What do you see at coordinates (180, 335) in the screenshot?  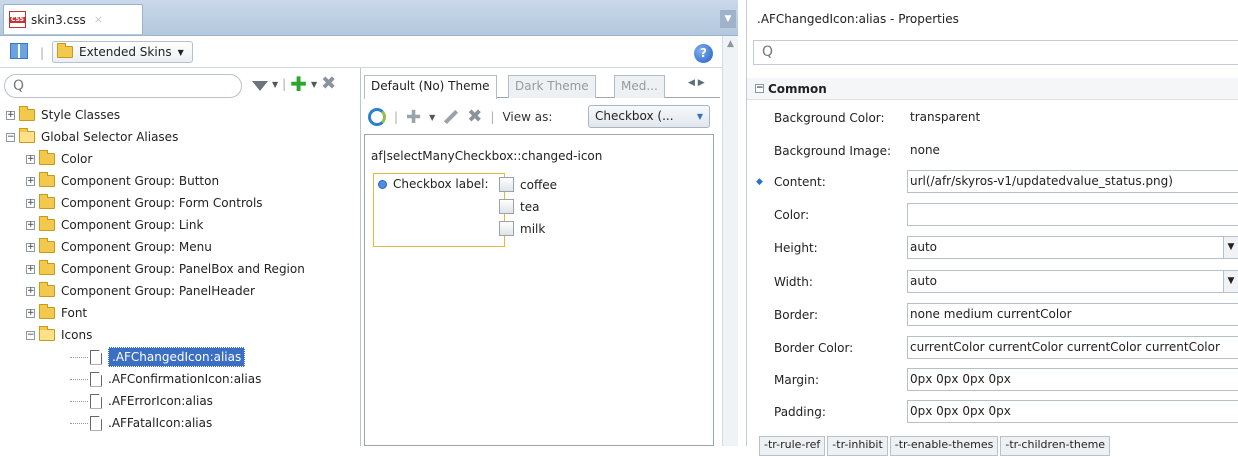 I see `tree-item-icons: − Icons` at bounding box center [180, 335].